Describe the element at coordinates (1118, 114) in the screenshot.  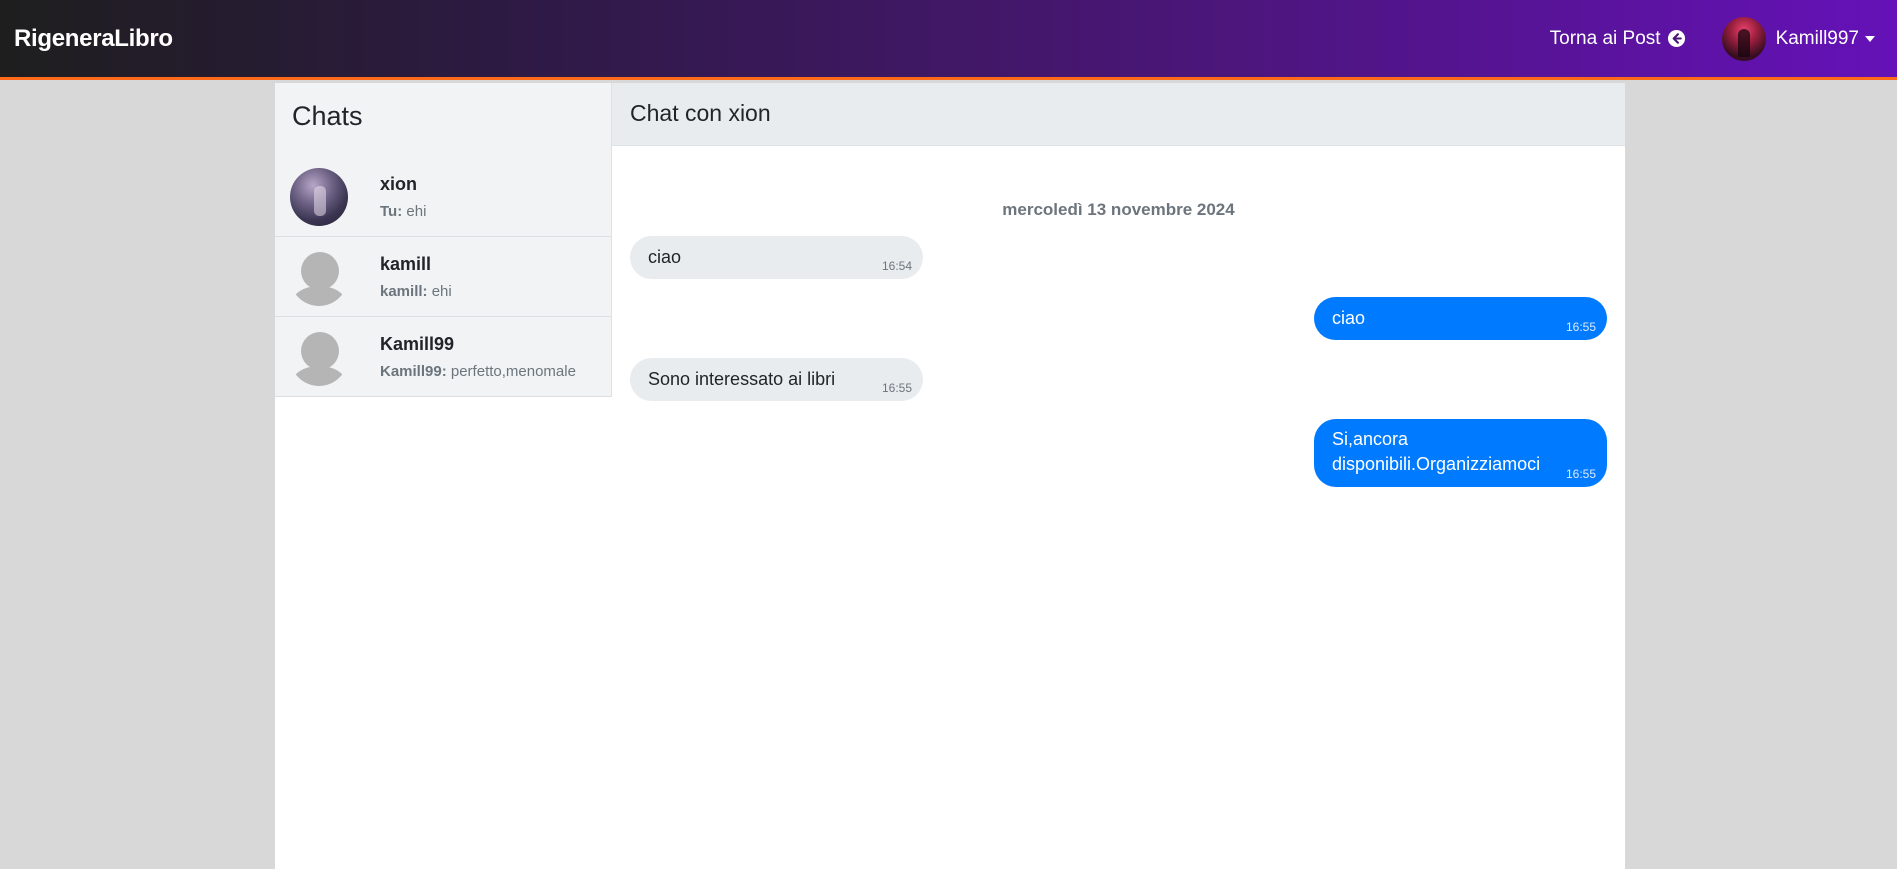
I see `conversation-title: Chat con xion` at that location.